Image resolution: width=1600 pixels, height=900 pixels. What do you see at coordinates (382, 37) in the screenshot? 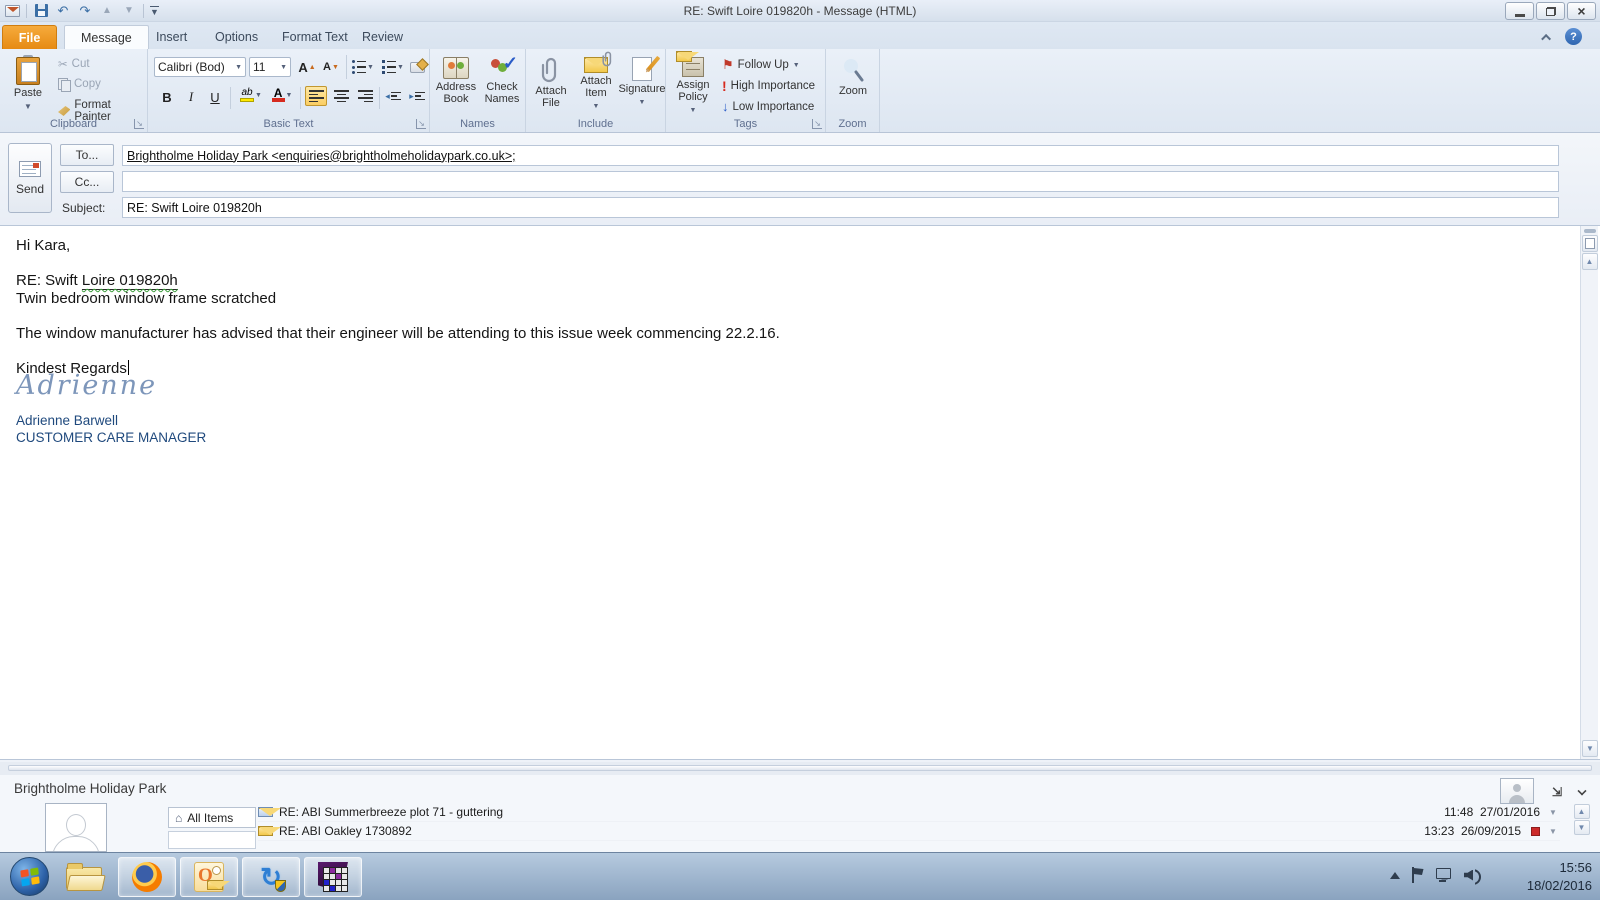
I see `tab-review: Review` at bounding box center [382, 37].